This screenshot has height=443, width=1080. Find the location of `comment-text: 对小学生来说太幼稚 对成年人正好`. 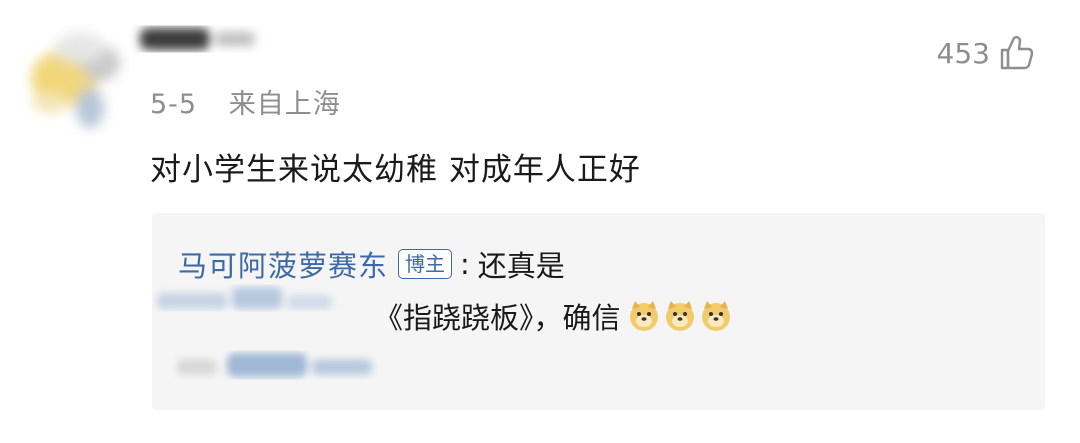

comment-text: 对小学生来说太幼稚 对成年人正好 is located at coordinates (395, 170).